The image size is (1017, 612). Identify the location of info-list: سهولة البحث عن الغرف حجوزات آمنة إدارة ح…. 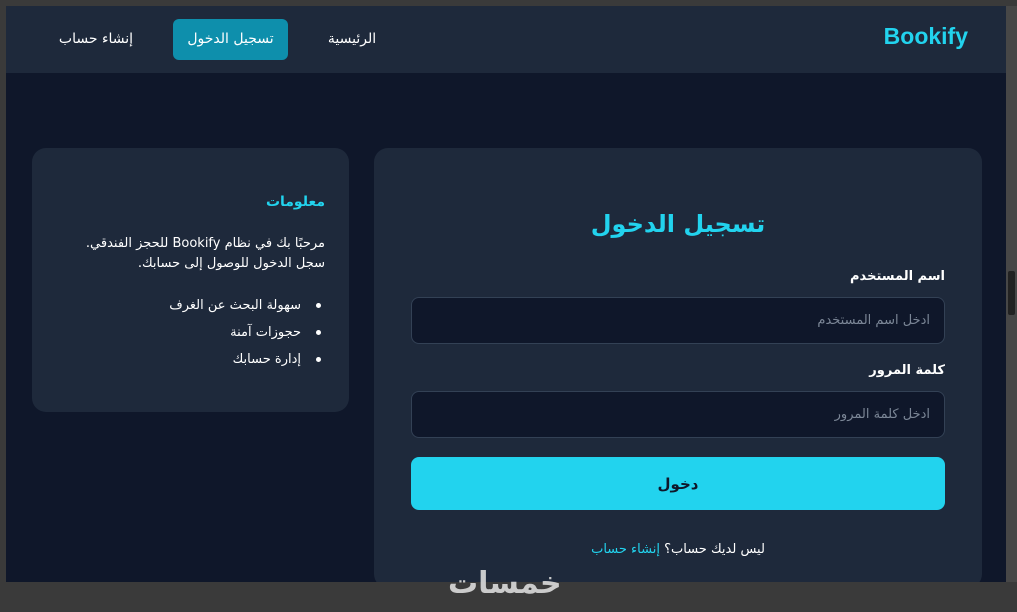
(190, 332).